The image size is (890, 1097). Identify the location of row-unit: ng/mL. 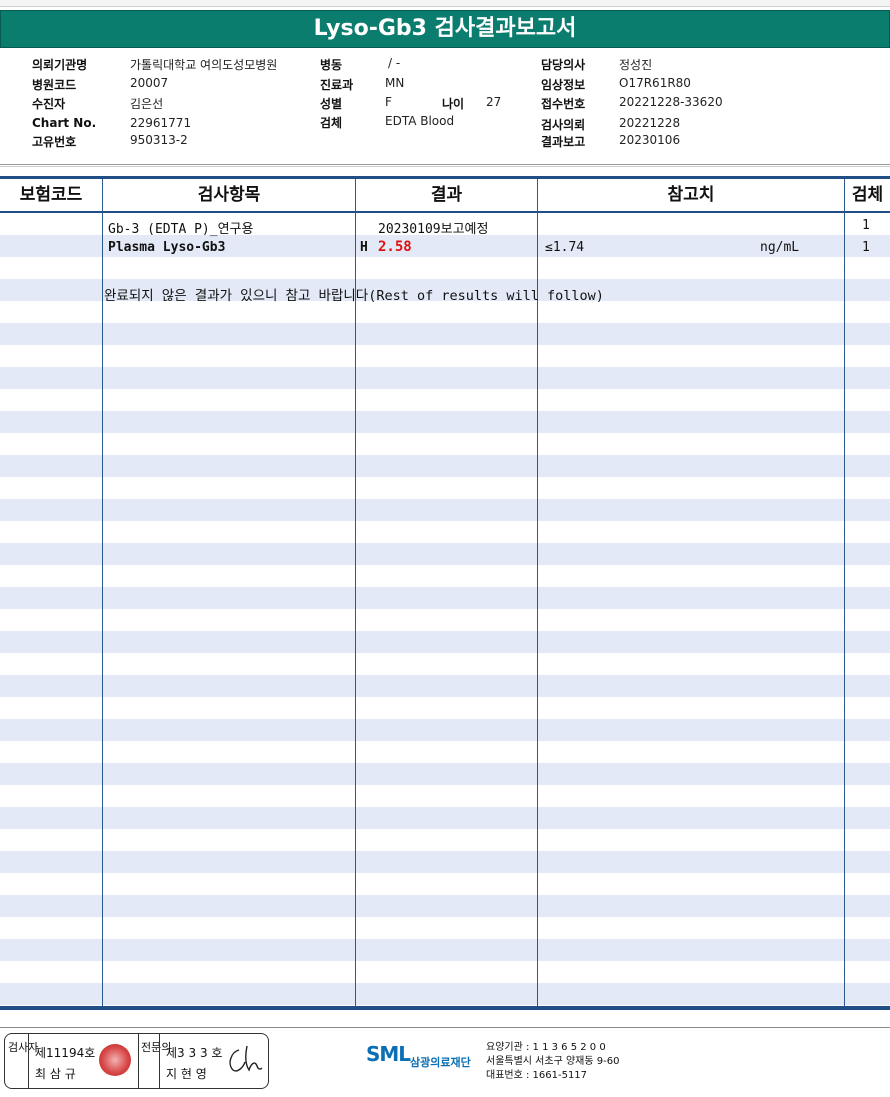
(780, 247).